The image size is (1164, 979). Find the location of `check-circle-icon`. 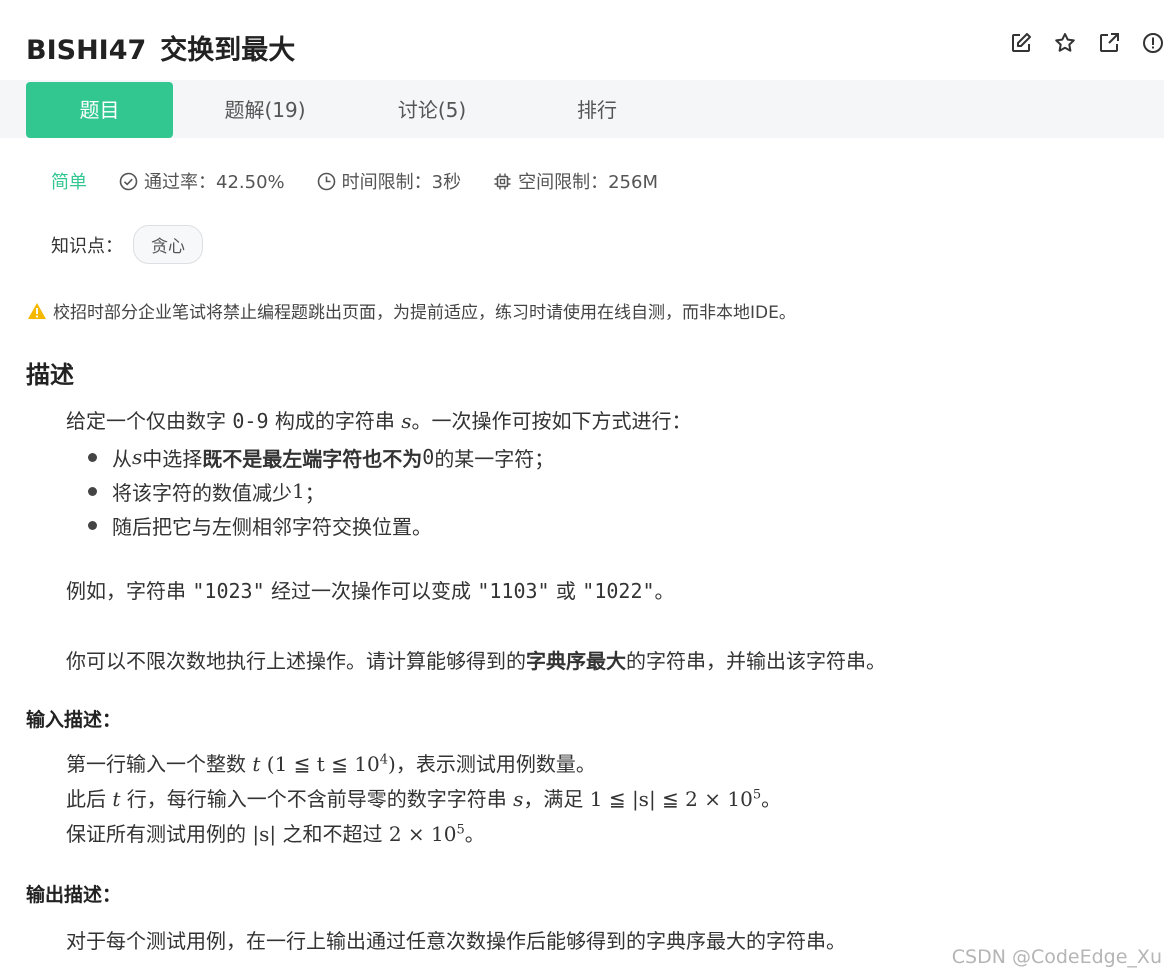

check-circle-icon is located at coordinates (128, 181).